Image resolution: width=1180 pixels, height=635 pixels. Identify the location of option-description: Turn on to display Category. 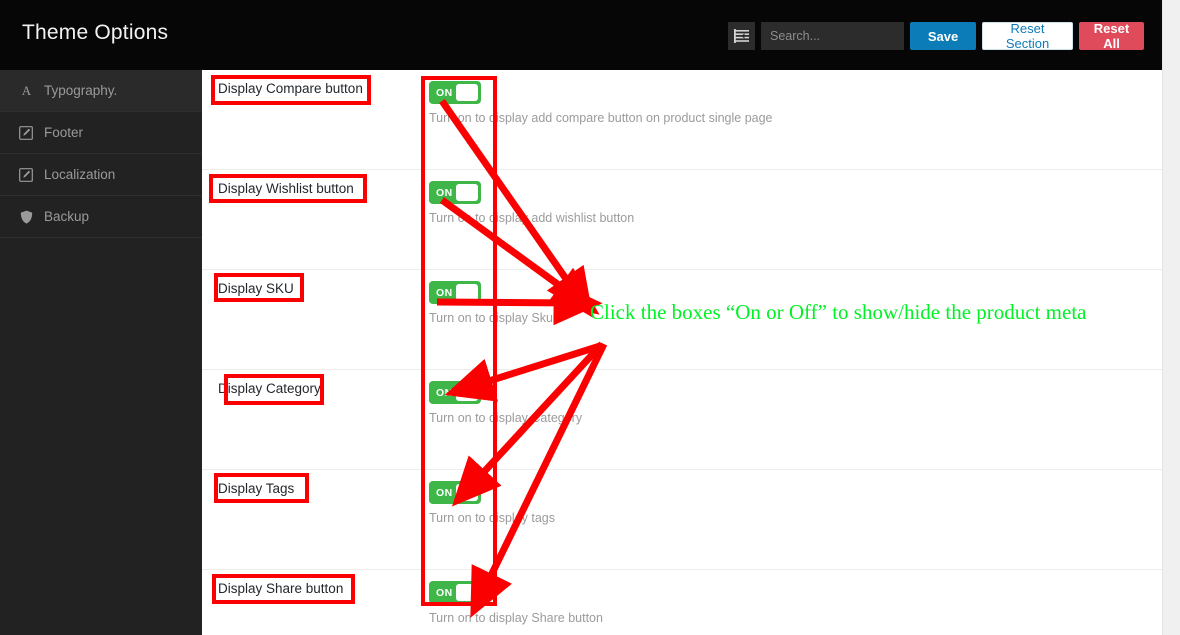
(506, 418).